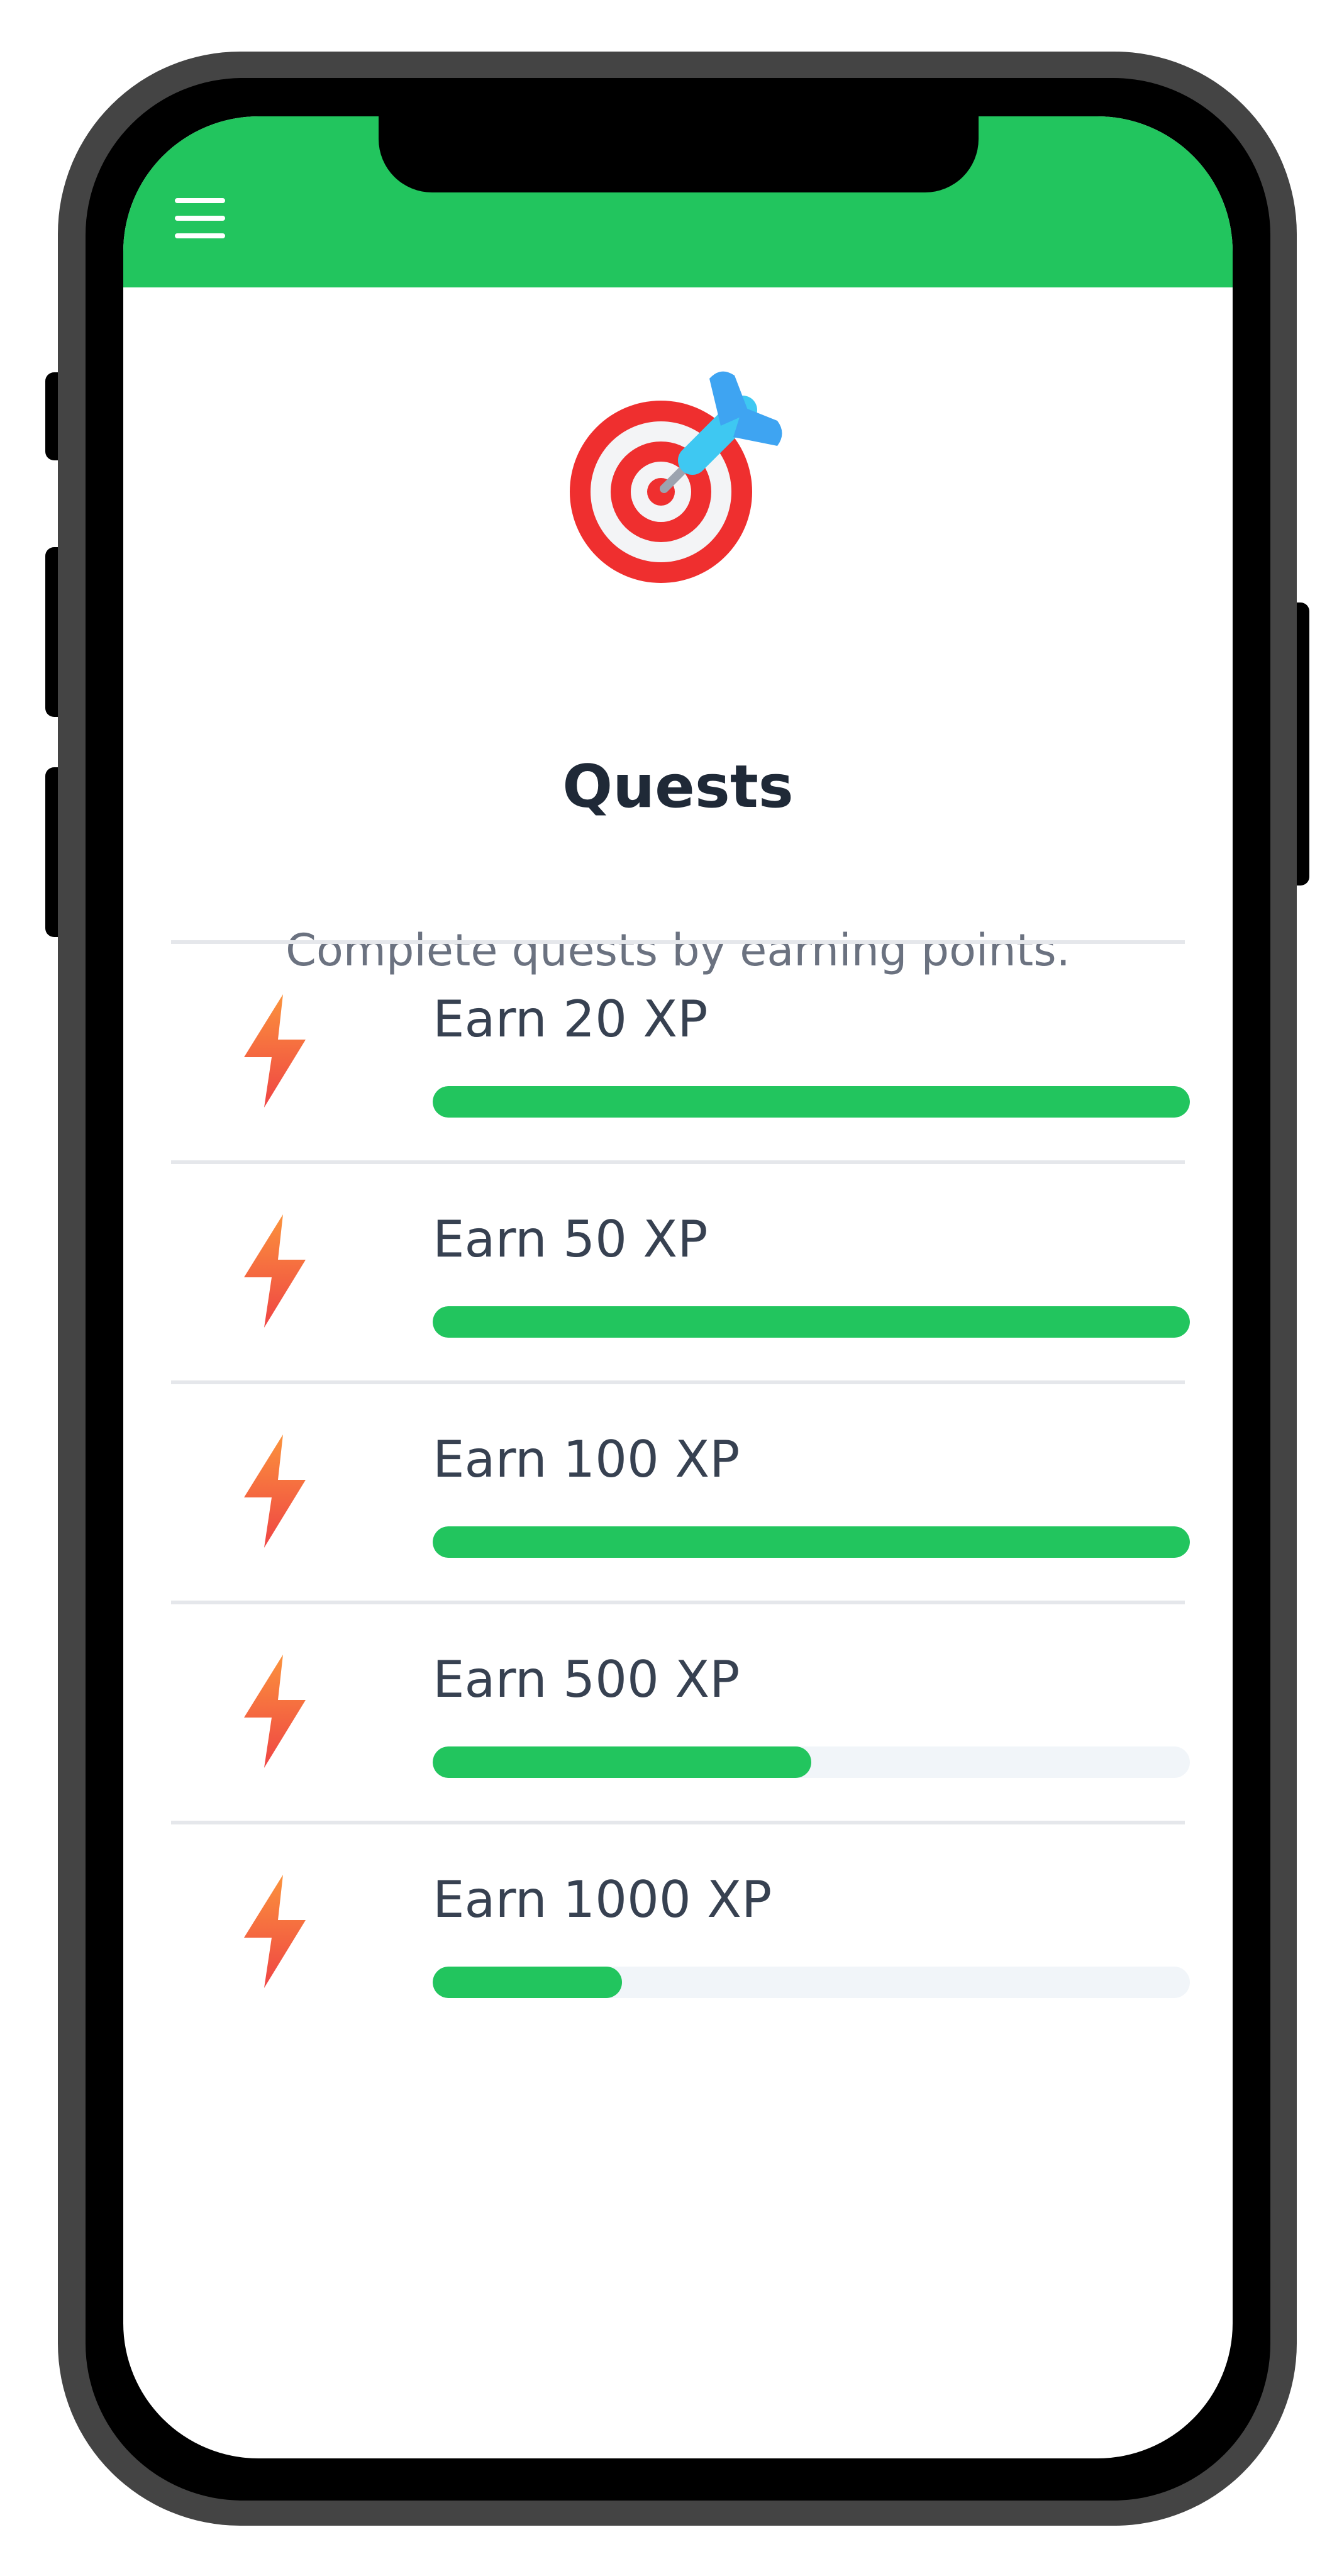 The image size is (1332, 2576). What do you see at coordinates (602, 1899) in the screenshot?
I see `quest-label: Earn 1000 XP` at bounding box center [602, 1899].